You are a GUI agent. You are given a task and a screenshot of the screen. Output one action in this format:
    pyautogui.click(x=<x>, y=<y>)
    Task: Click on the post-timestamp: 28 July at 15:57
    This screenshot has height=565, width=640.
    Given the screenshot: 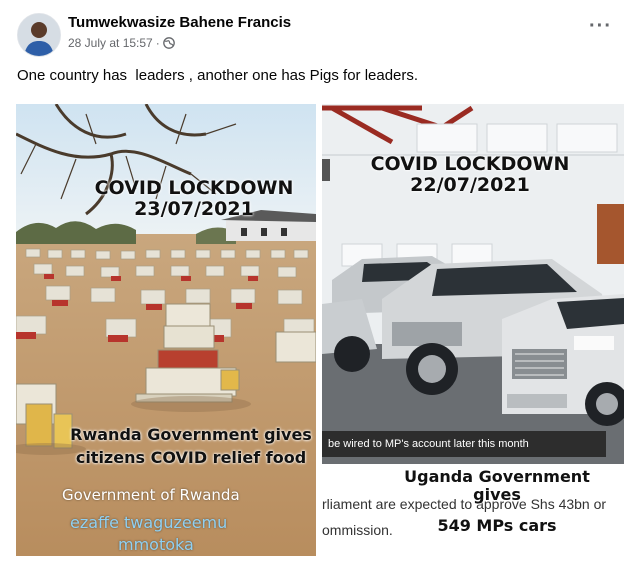 What is the action you would take?
    pyautogui.click(x=110, y=43)
    